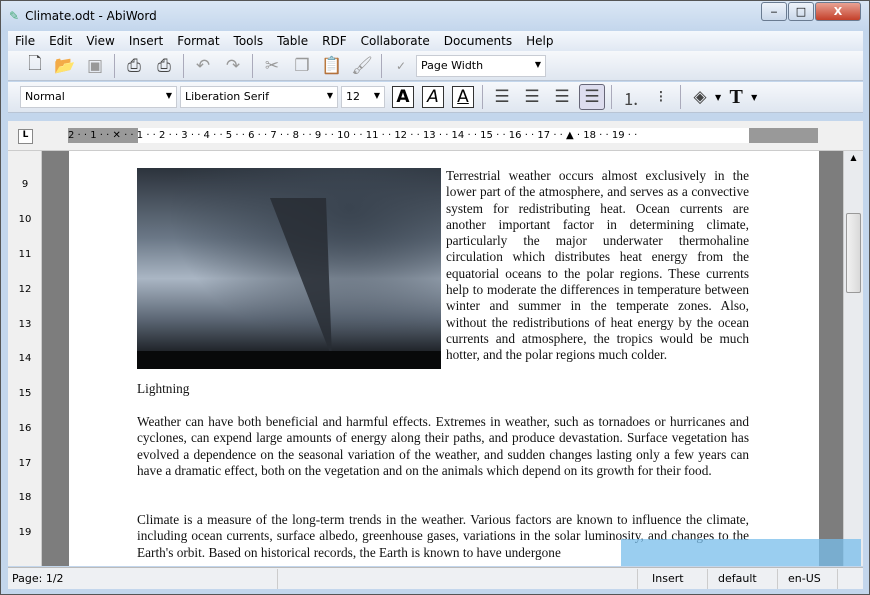  Describe the element at coordinates (98, 97) in the screenshot. I see `style-select: Normal ▼` at that location.